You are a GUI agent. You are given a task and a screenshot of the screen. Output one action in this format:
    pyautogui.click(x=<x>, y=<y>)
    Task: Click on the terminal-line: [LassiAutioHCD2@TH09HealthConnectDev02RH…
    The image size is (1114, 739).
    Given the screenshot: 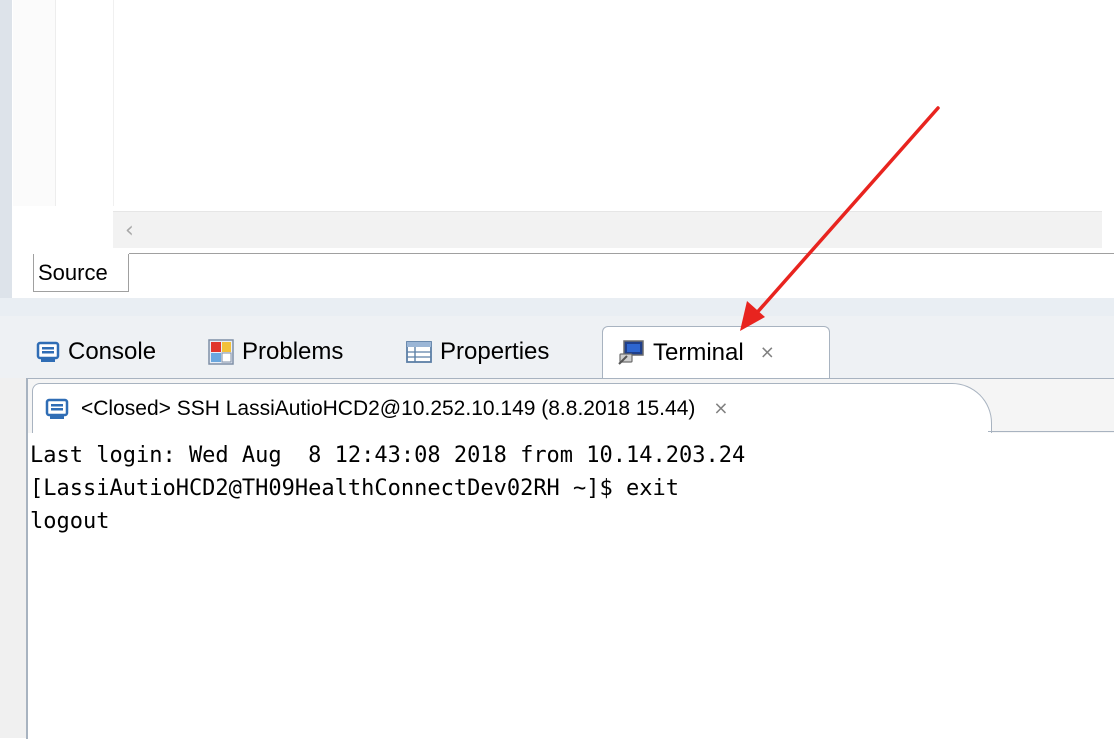 What is the action you would take?
    pyautogui.click(x=355, y=488)
    